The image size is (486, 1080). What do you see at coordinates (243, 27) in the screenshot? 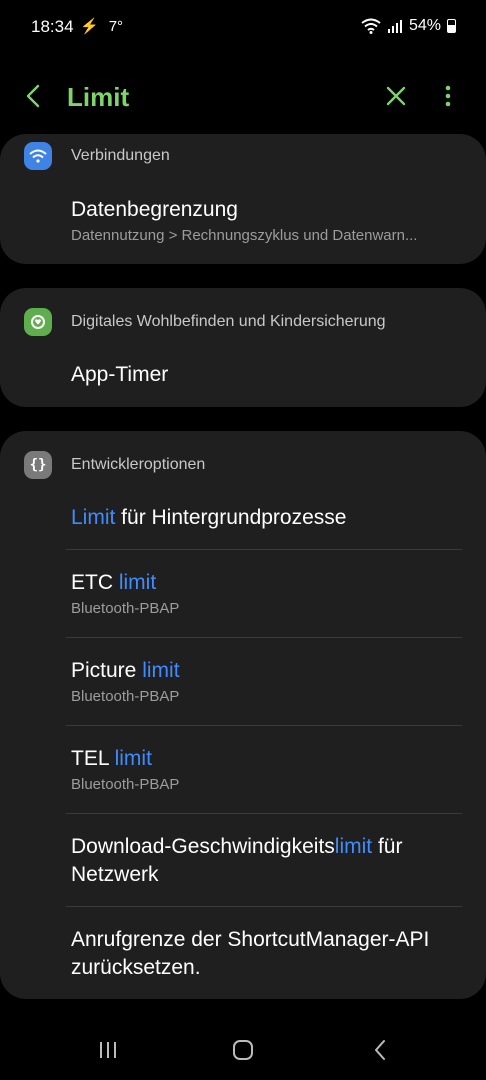
I see `status-bar: 18:34 ⚡ 7° 54%` at bounding box center [243, 27].